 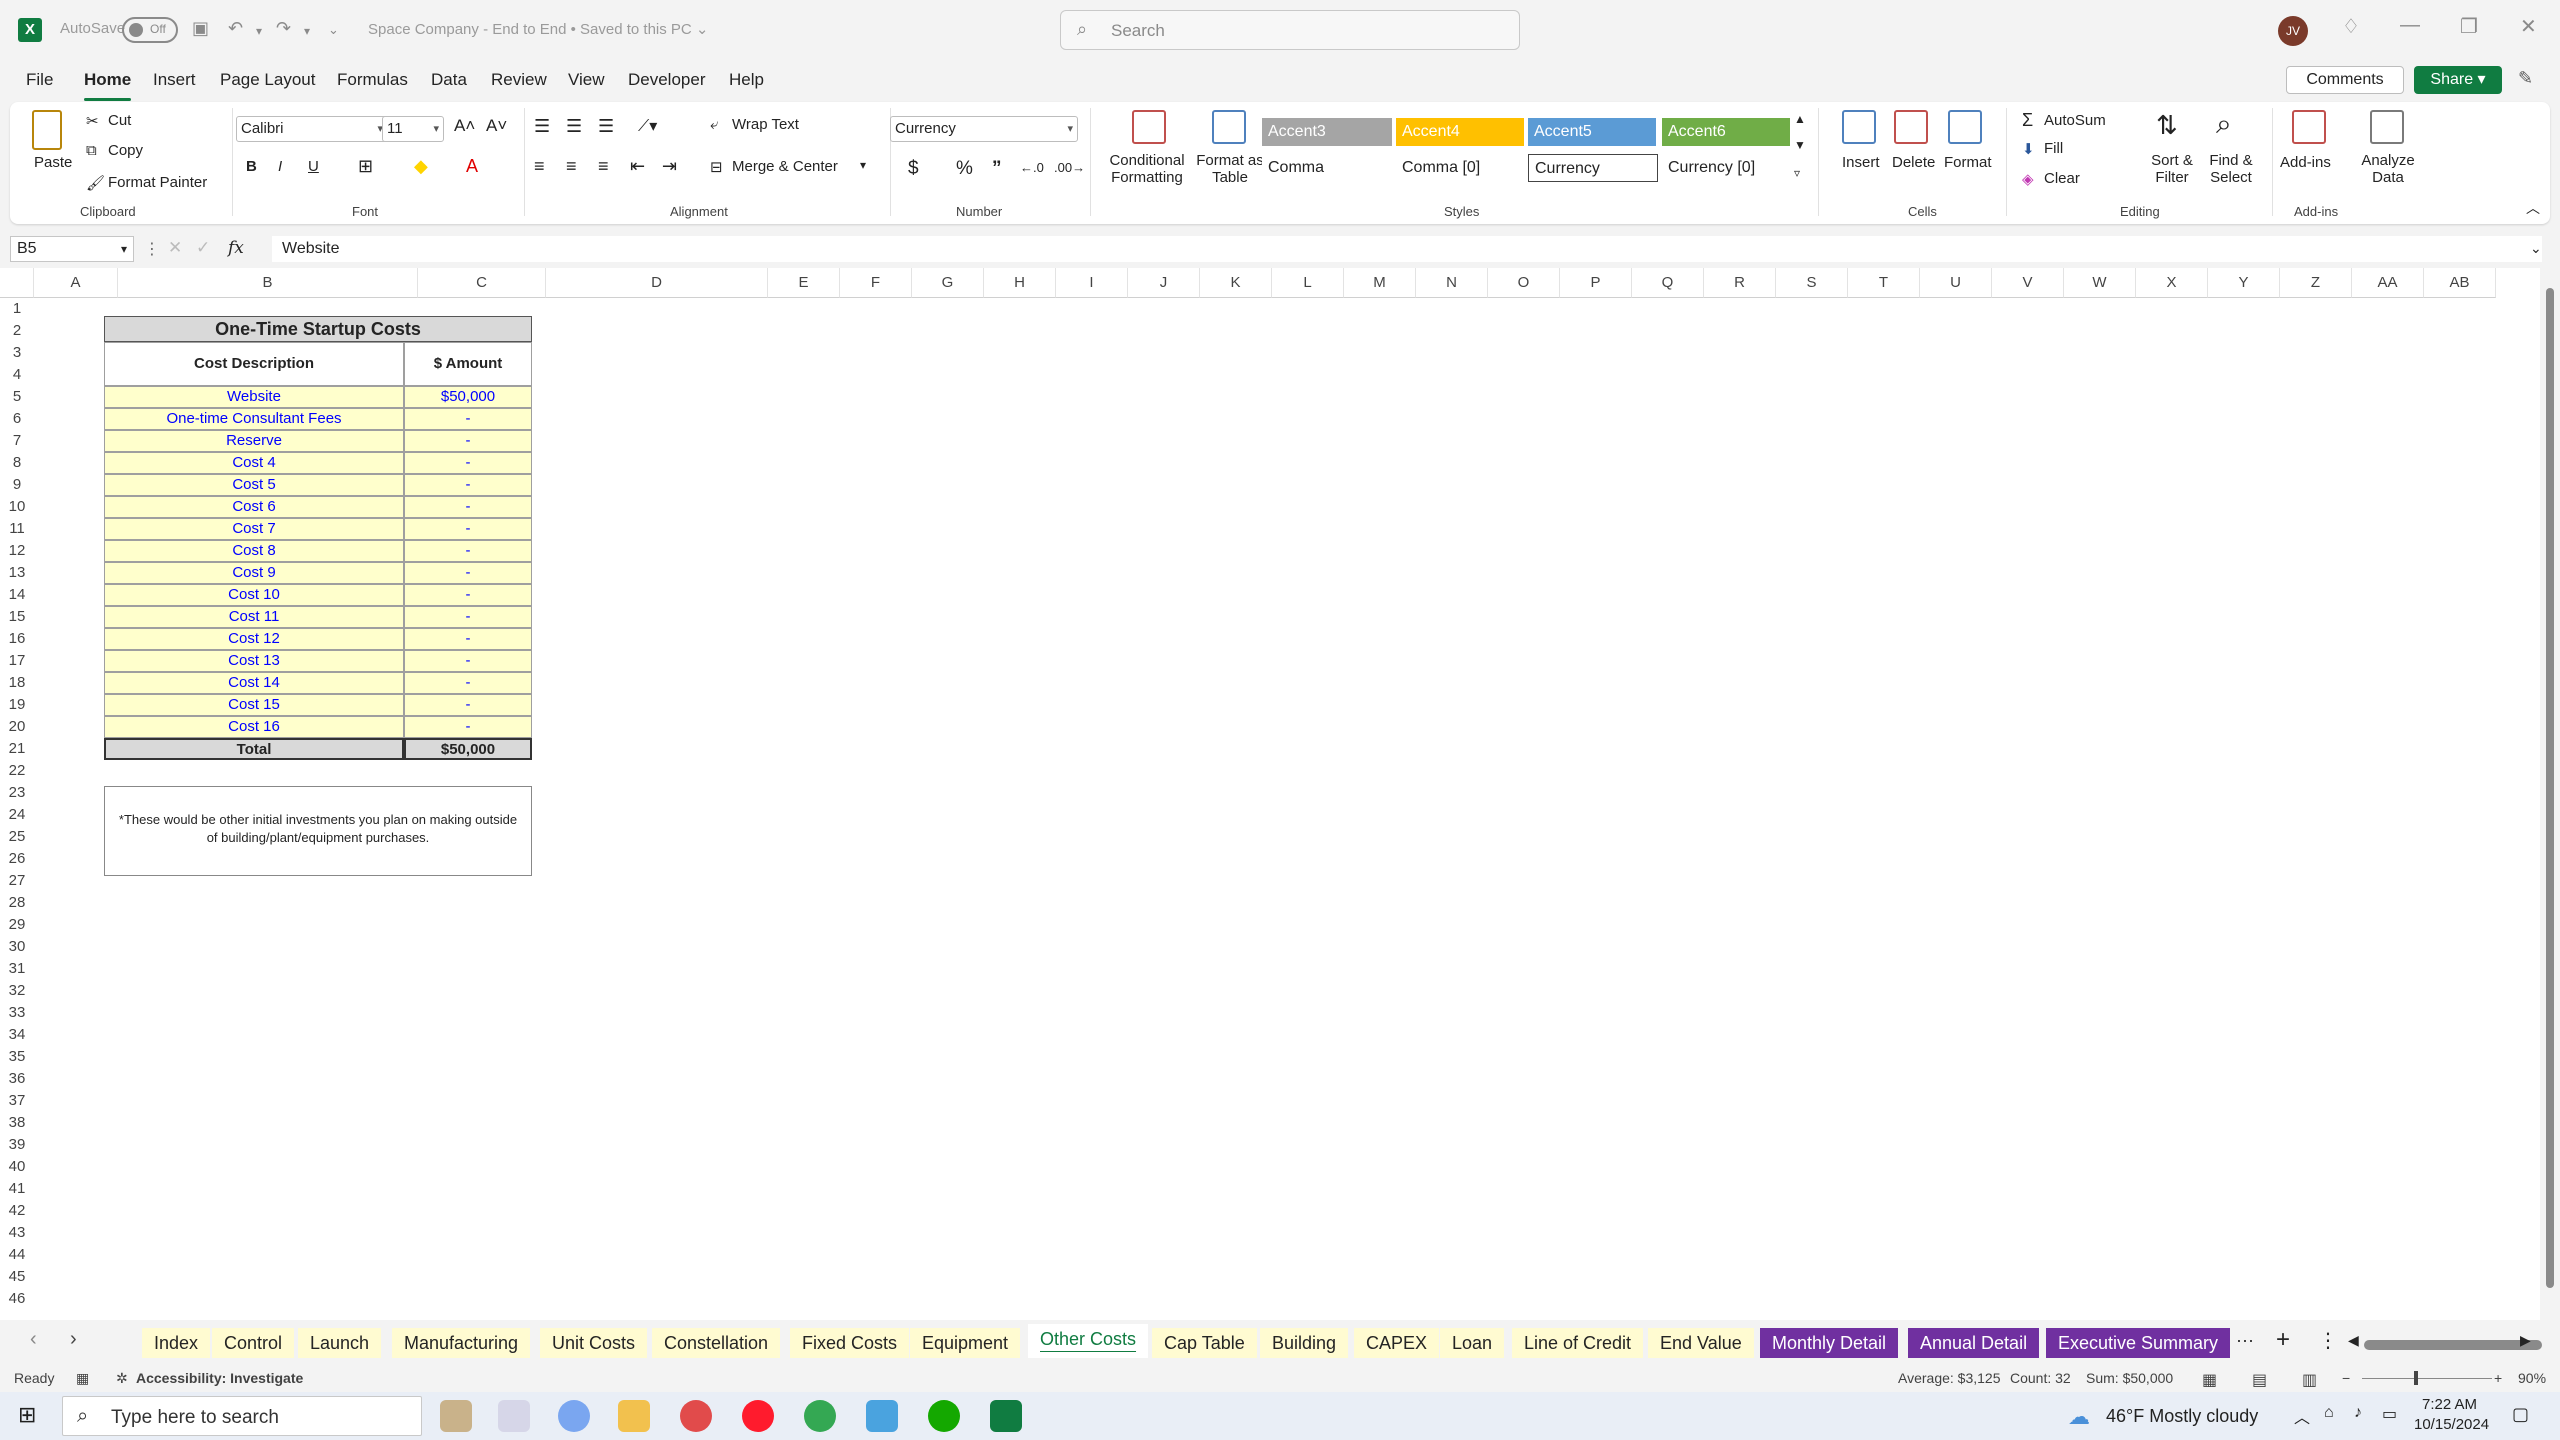 I want to click on sheet-tab: Cap Table, so click(x=1204, y=1343).